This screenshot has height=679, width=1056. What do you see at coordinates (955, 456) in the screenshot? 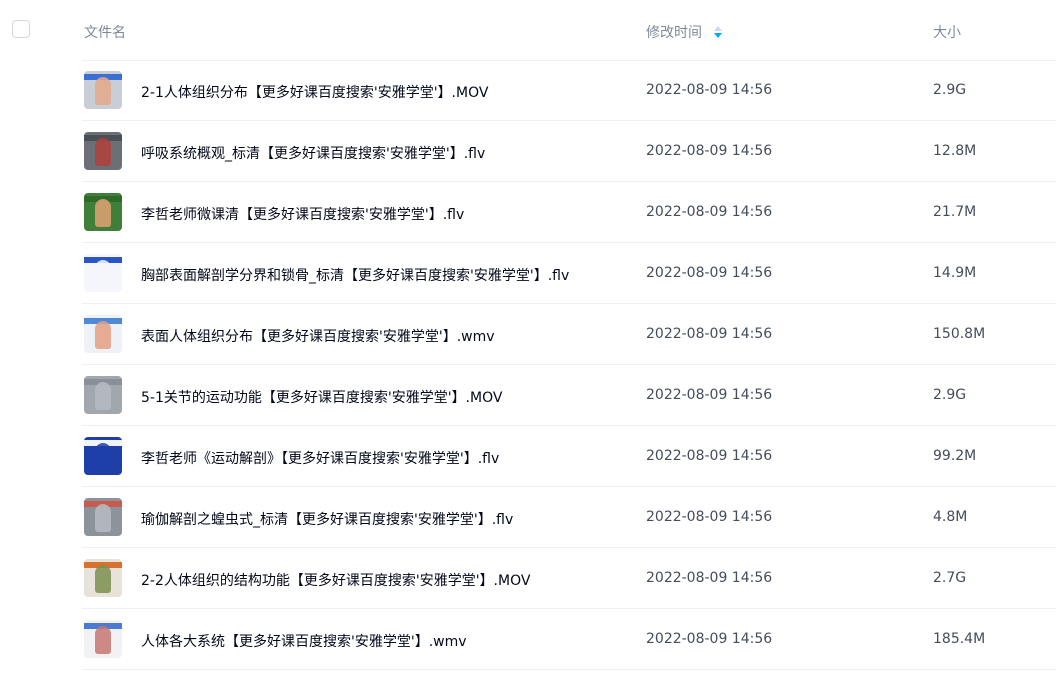
I see `file-size: 99.2M` at bounding box center [955, 456].